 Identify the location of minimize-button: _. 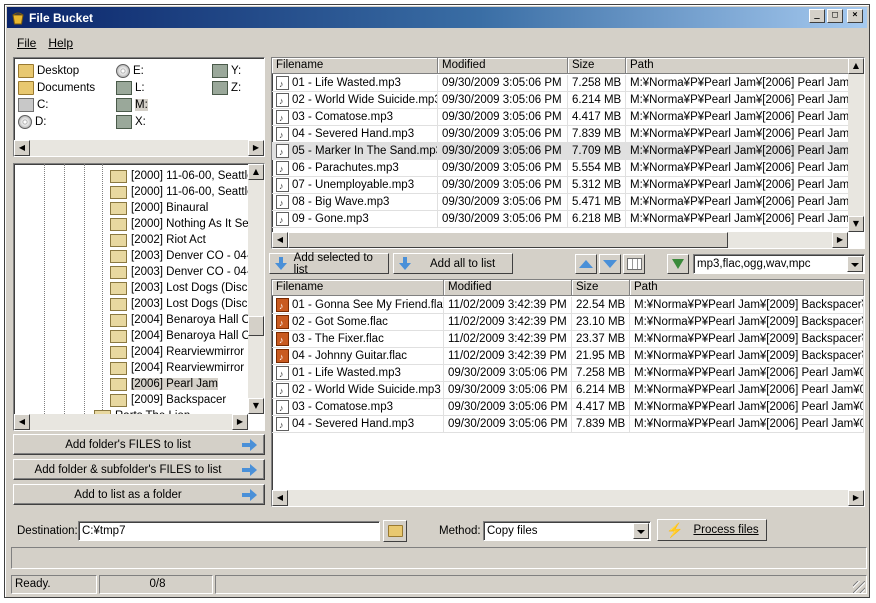
(817, 16).